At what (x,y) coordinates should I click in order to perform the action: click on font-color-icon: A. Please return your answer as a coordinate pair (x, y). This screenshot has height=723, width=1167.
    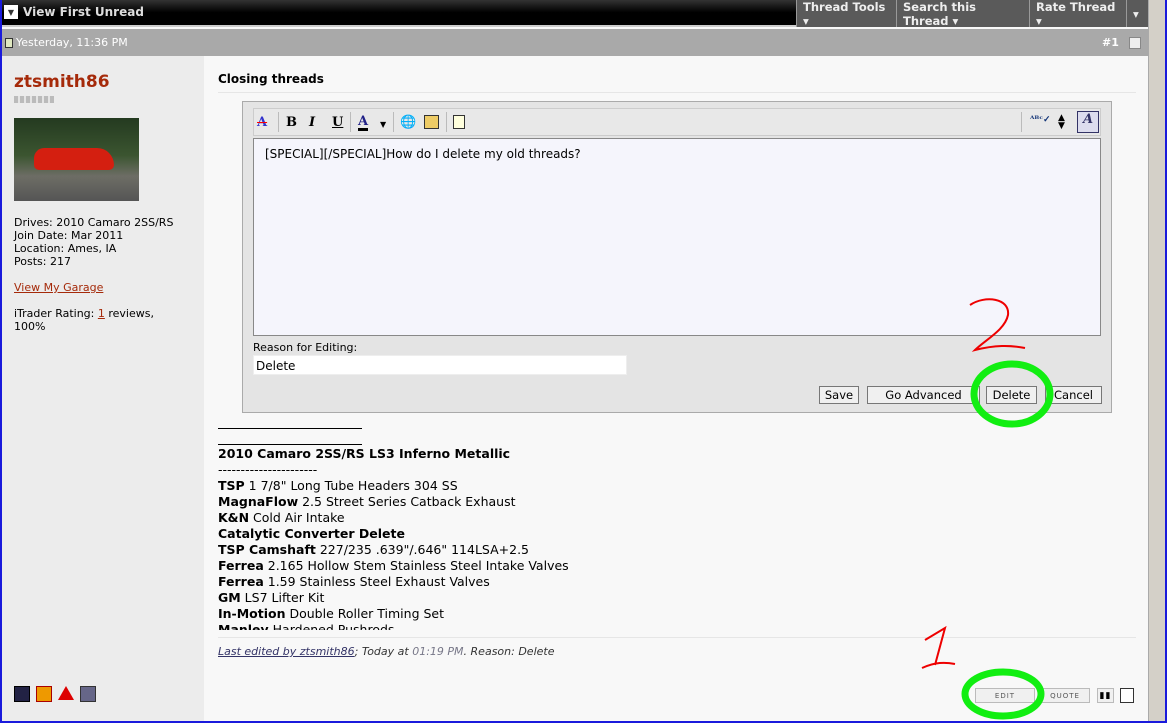
    Looking at the image, I should click on (363, 123).